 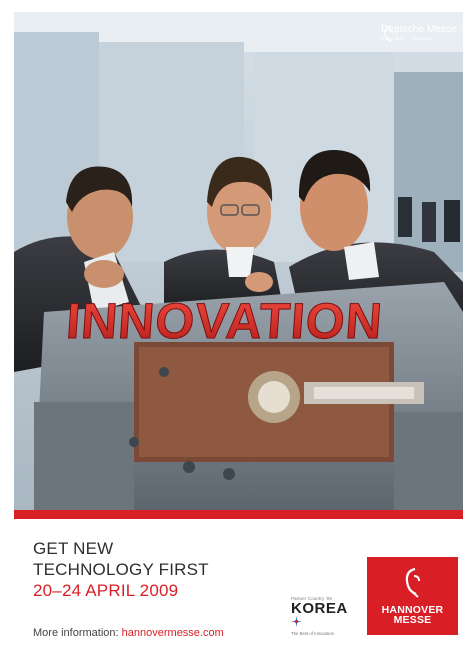 What do you see at coordinates (296, 621) in the screenshot?
I see `korea-star-icon` at bounding box center [296, 621].